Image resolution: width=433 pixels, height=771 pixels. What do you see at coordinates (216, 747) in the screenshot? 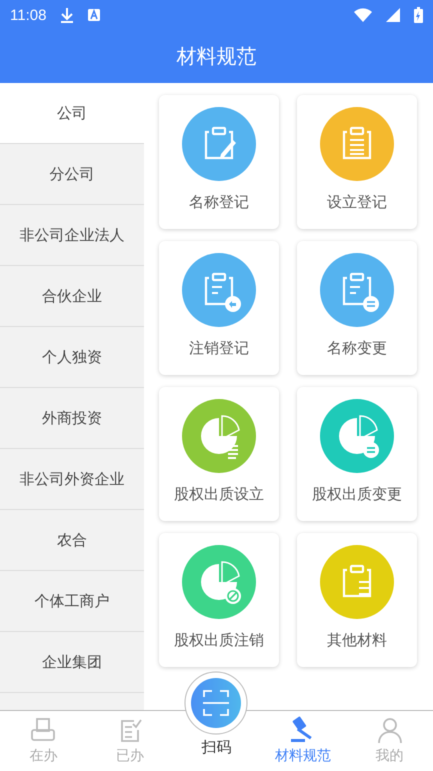
I see `scan-tab: 扫码` at bounding box center [216, 747].